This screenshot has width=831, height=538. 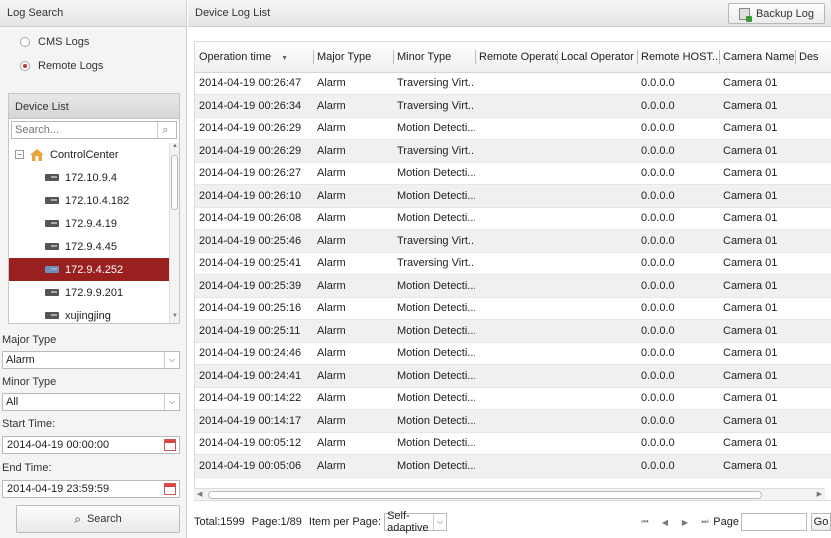 What do you see at coordinates (89, 315) in the screenshot?
I see `device-item: xujingjing` at bounding box center [89, 315].